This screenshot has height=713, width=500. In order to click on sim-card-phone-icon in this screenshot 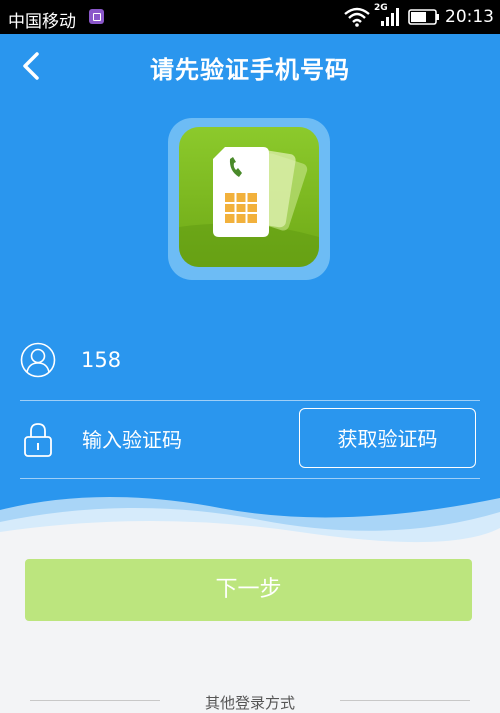, I will do `click(249, 197)`.